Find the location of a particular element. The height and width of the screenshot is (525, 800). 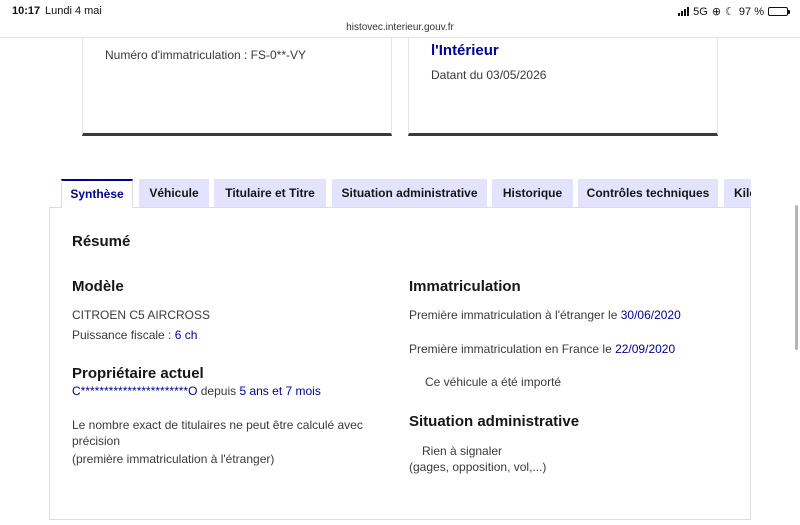

tab-titulaire: Titulaire et Titre is located at coordinates (270, 193).